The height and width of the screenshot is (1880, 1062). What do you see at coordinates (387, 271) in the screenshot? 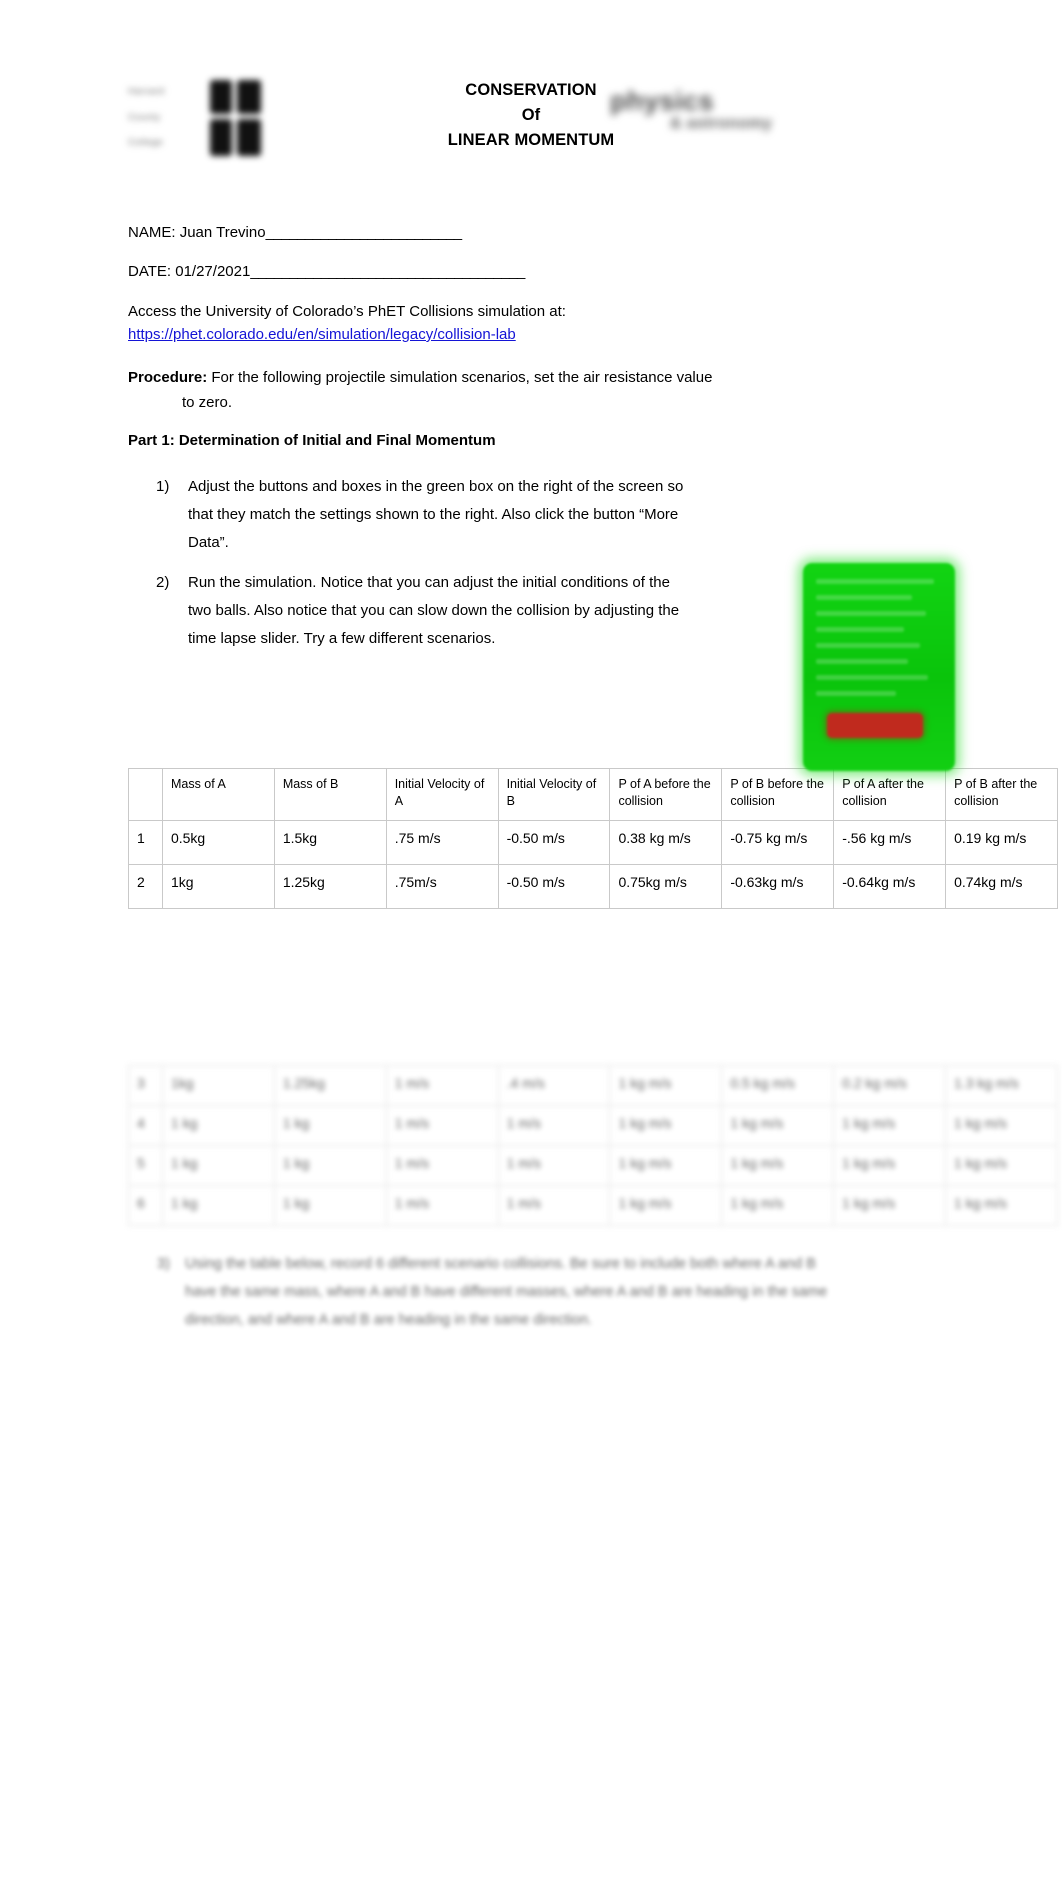
I see `date-rule: ___________________________________` at bounding box center [387, 271].